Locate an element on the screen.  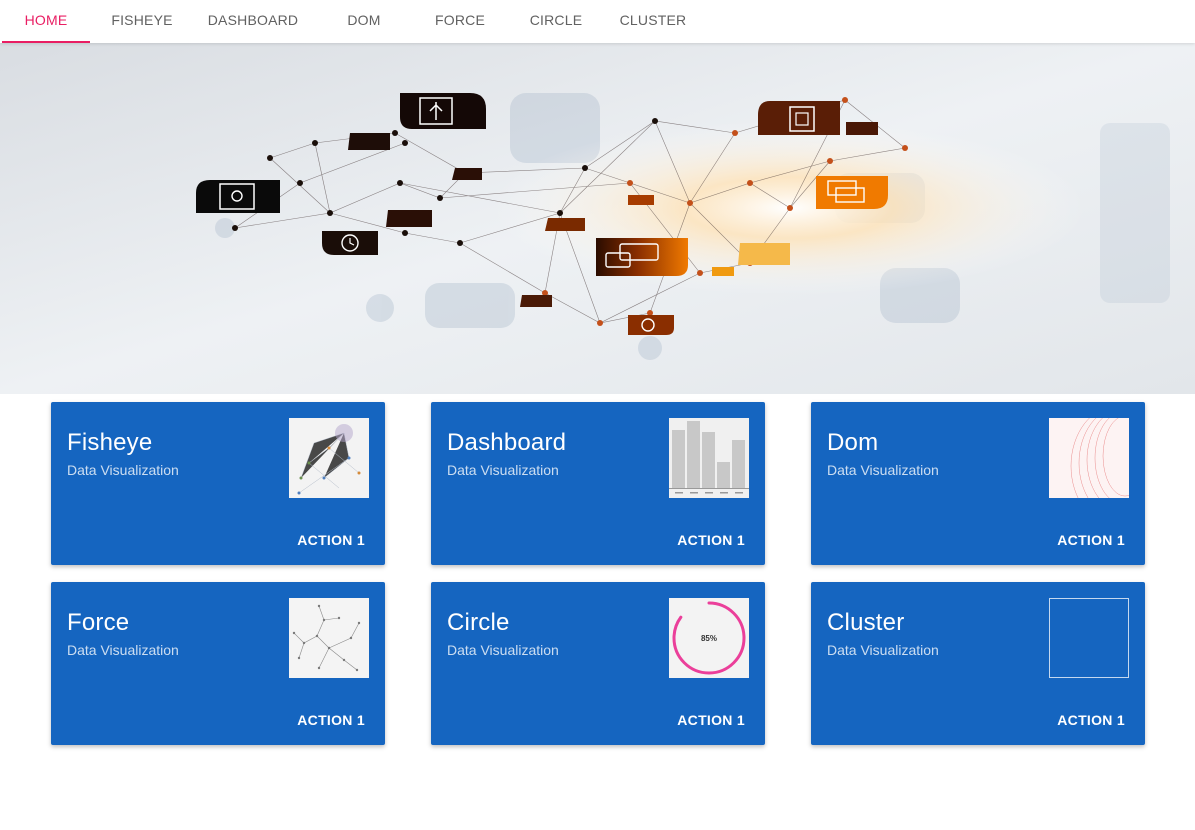
cluster-thumbnail is located at coordinates (1089, 638).